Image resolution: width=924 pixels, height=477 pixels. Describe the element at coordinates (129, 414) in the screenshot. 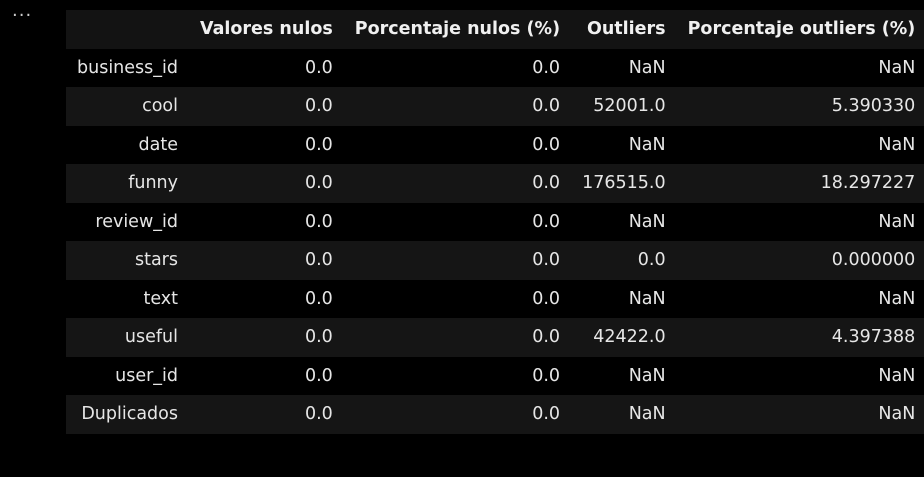

I see `row-index-label: Duplicados` at that location.